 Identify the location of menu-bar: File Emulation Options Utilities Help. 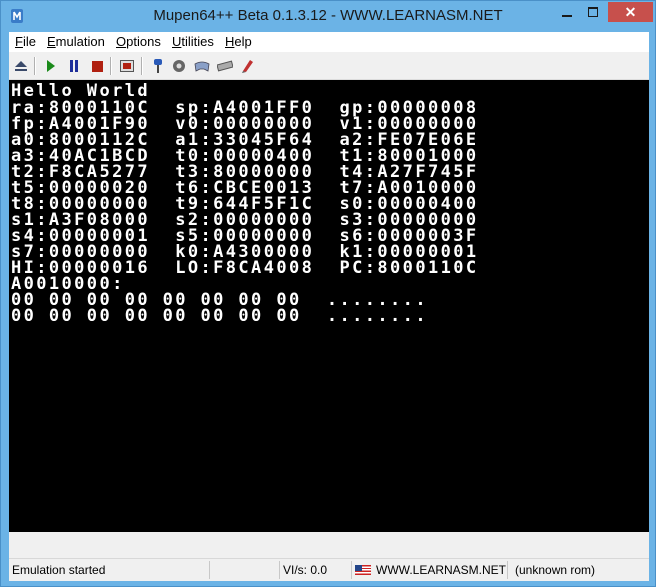
(329, 42).